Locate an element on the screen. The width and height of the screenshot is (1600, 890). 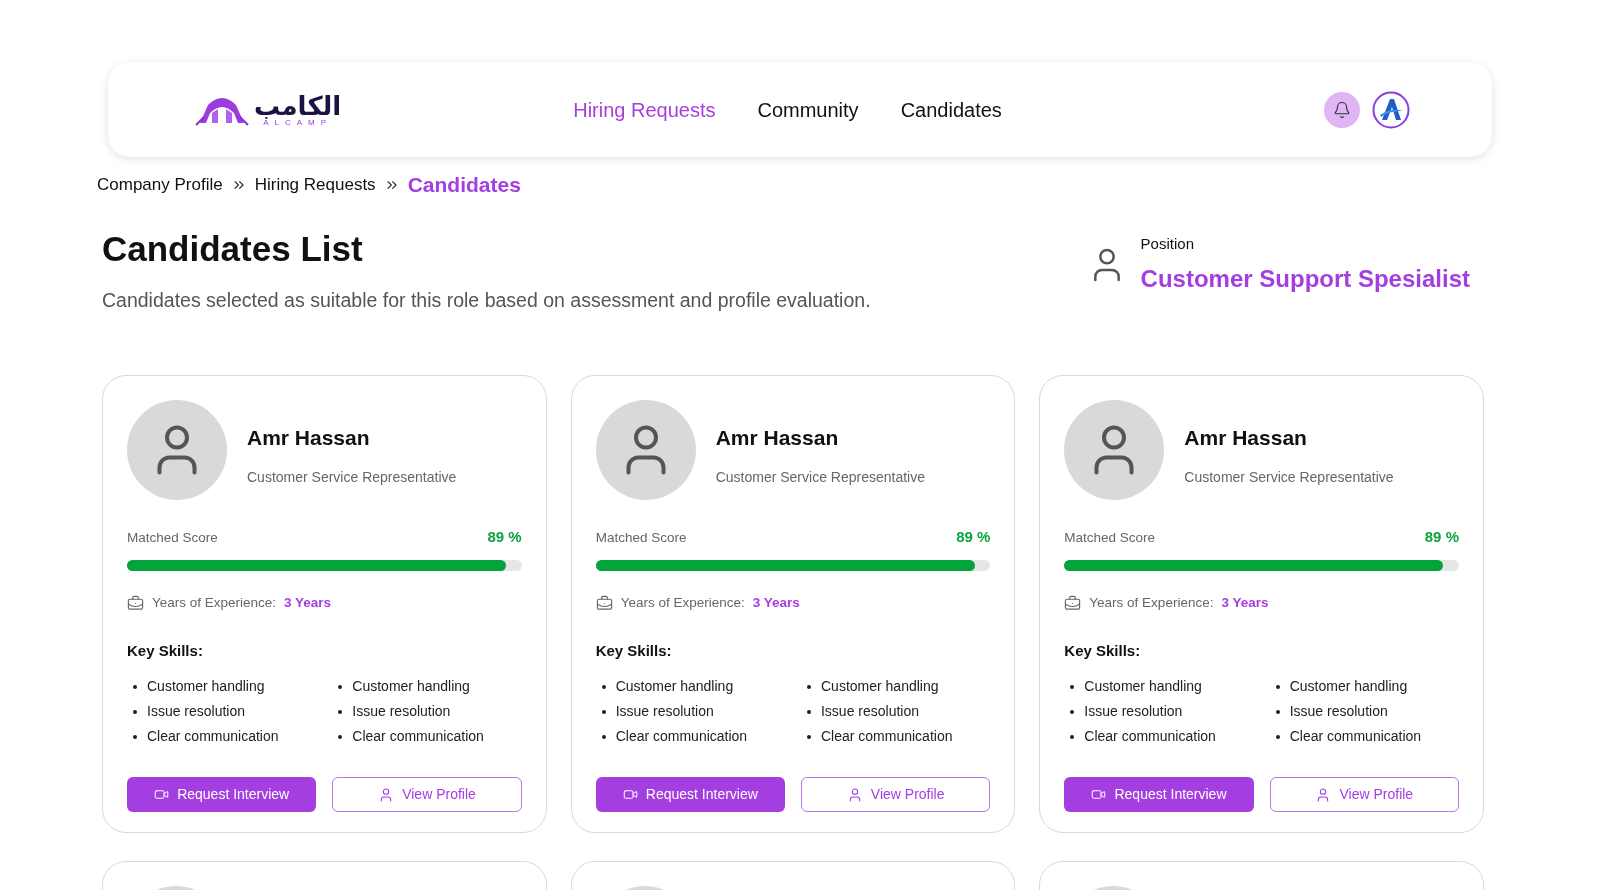
bell-icon is located at coordinates (1342, 109).